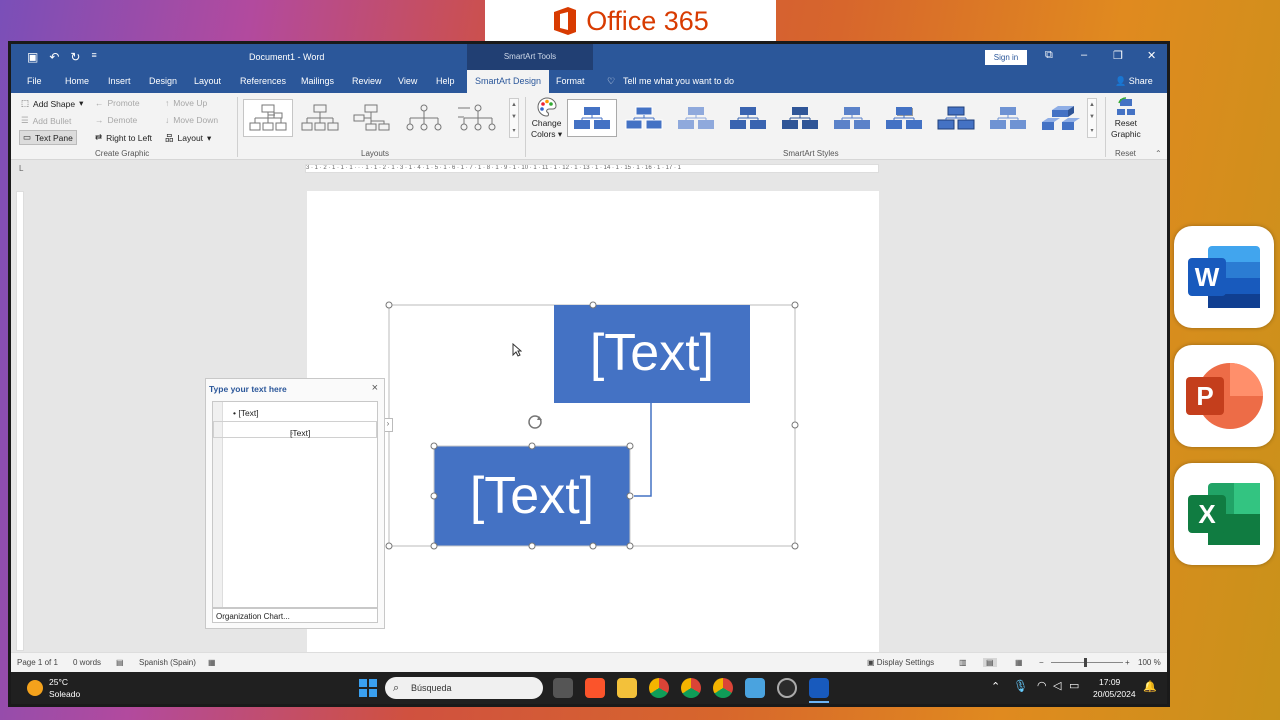  What do you see at coordinates (1041, 662) in the screenshot?
I see `zoom-out-icon: −` at bounding box center [1041, 662].